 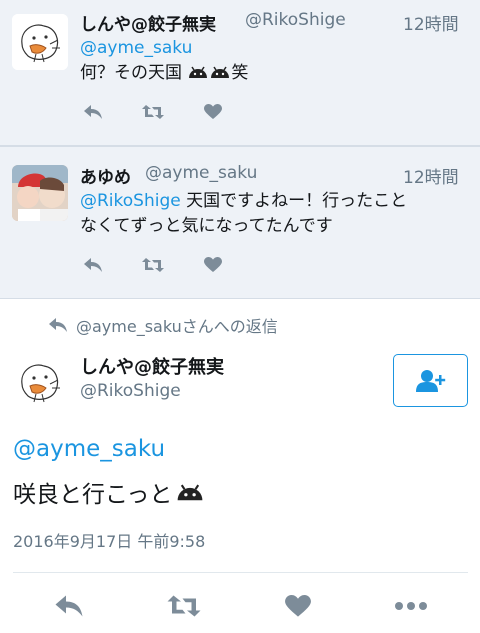 What do you see at coordinates (130, 201) in the screenshot?
I see `mention-link: @RikoShige` at bounding box center [130, 201].